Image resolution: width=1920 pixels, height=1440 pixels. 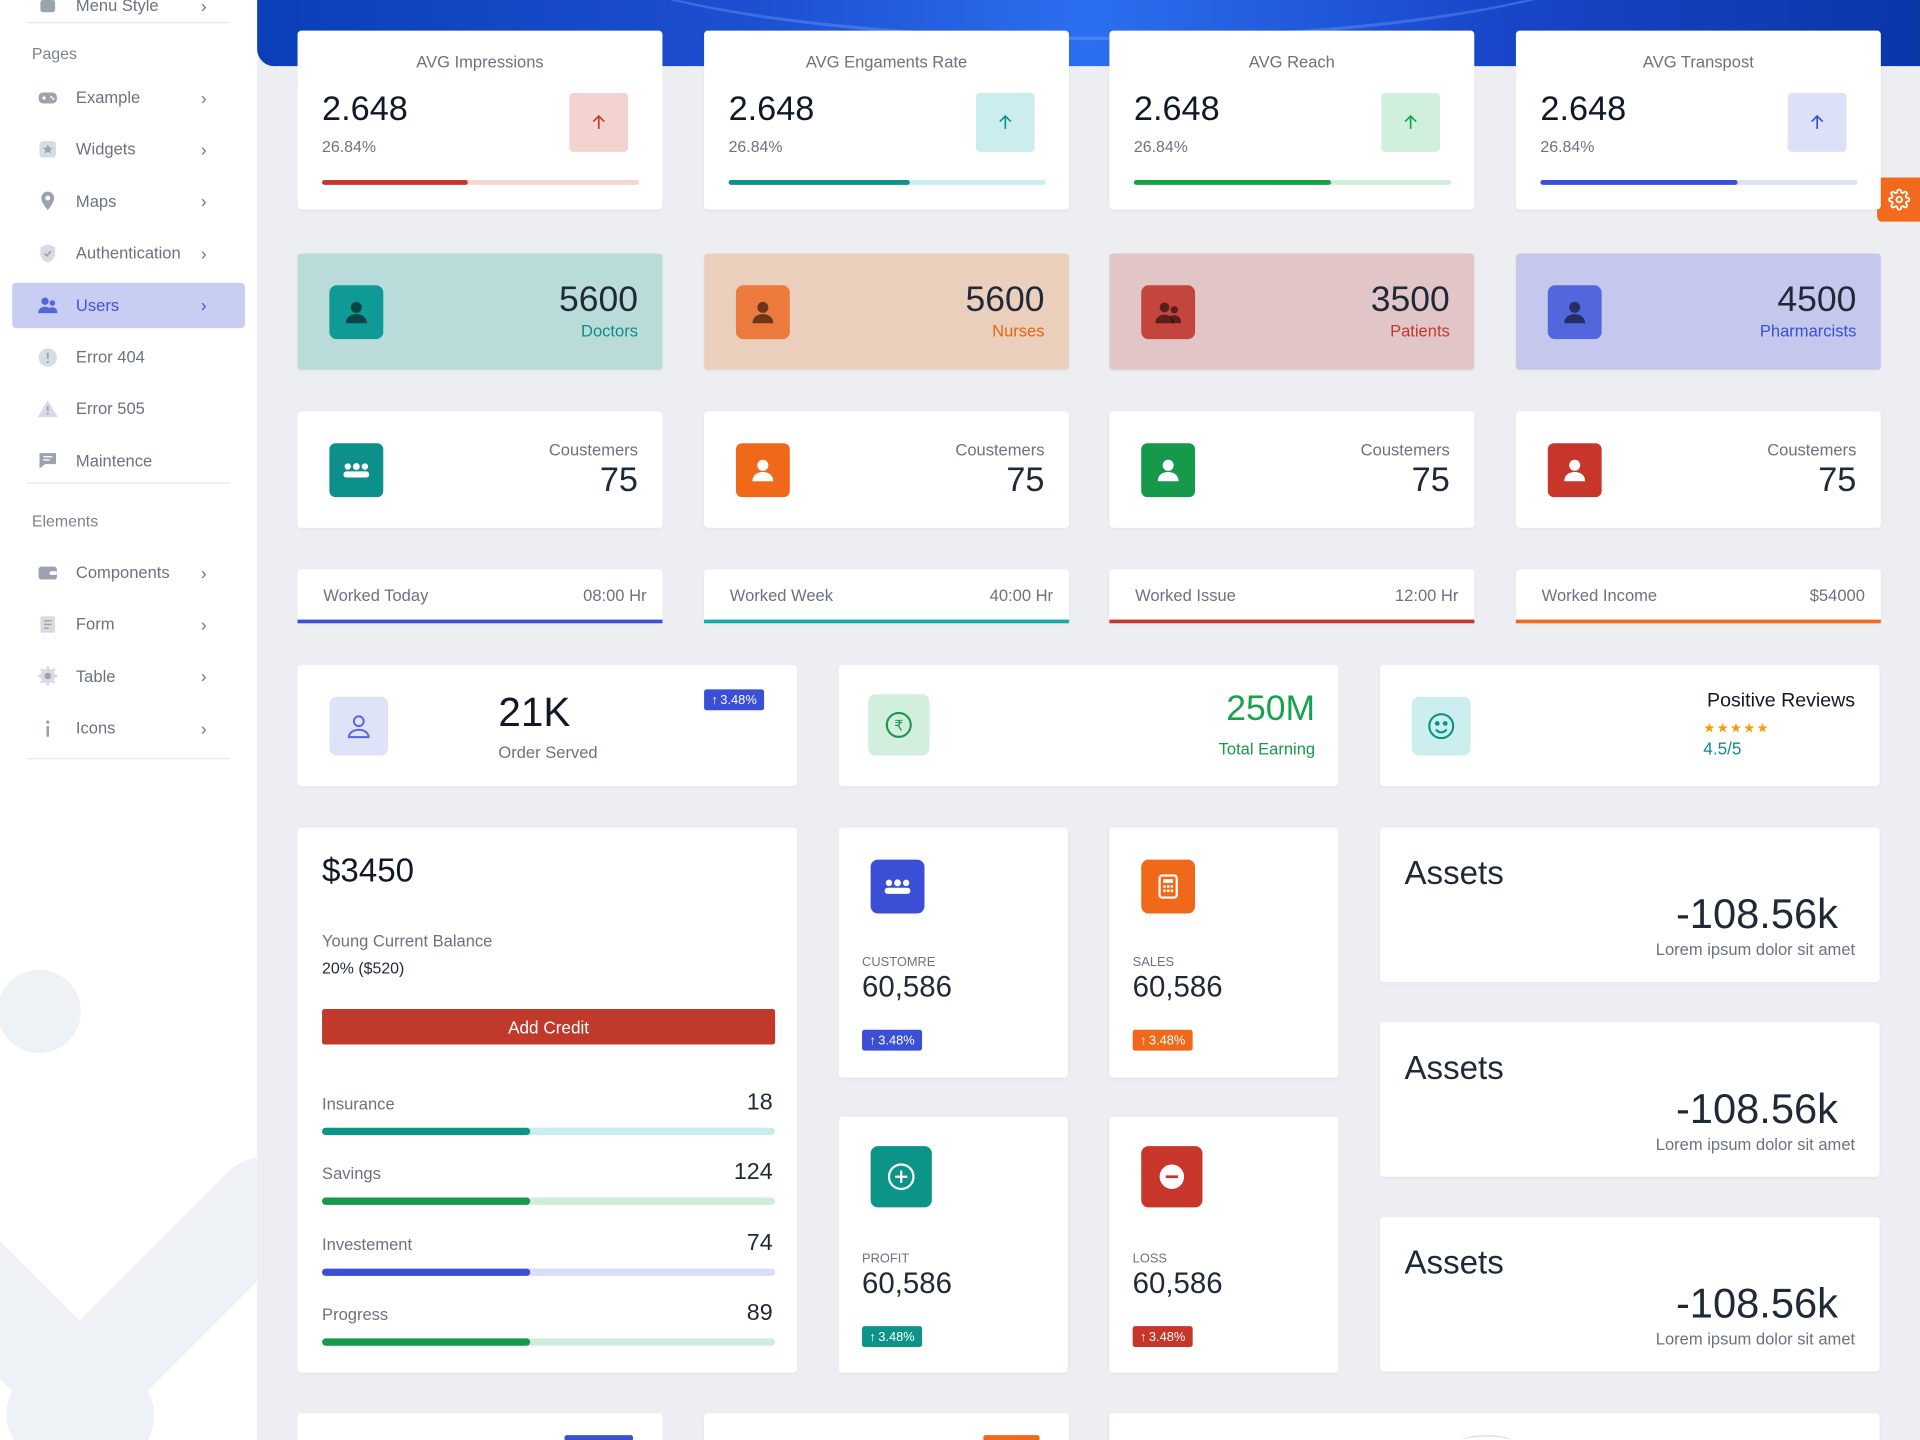 What do you see at coordinates (128, 728) in the screenshot?
I see `sidebar-item-icons: Icons ›` at bounding box center [128, 728].